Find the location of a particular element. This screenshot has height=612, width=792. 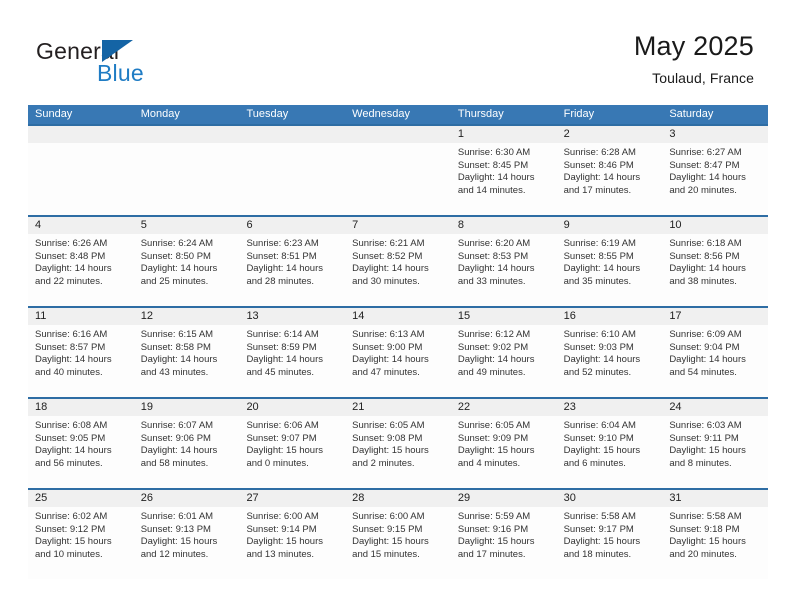

logo-triangle-icon is located at coordinates (117, 51).